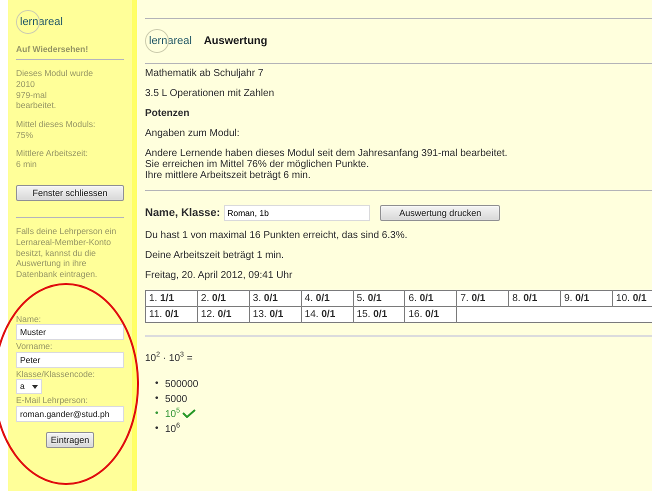 The image size is (652, 491). I want to click on answer-option: 10$^{6}$, so click(172, 428).